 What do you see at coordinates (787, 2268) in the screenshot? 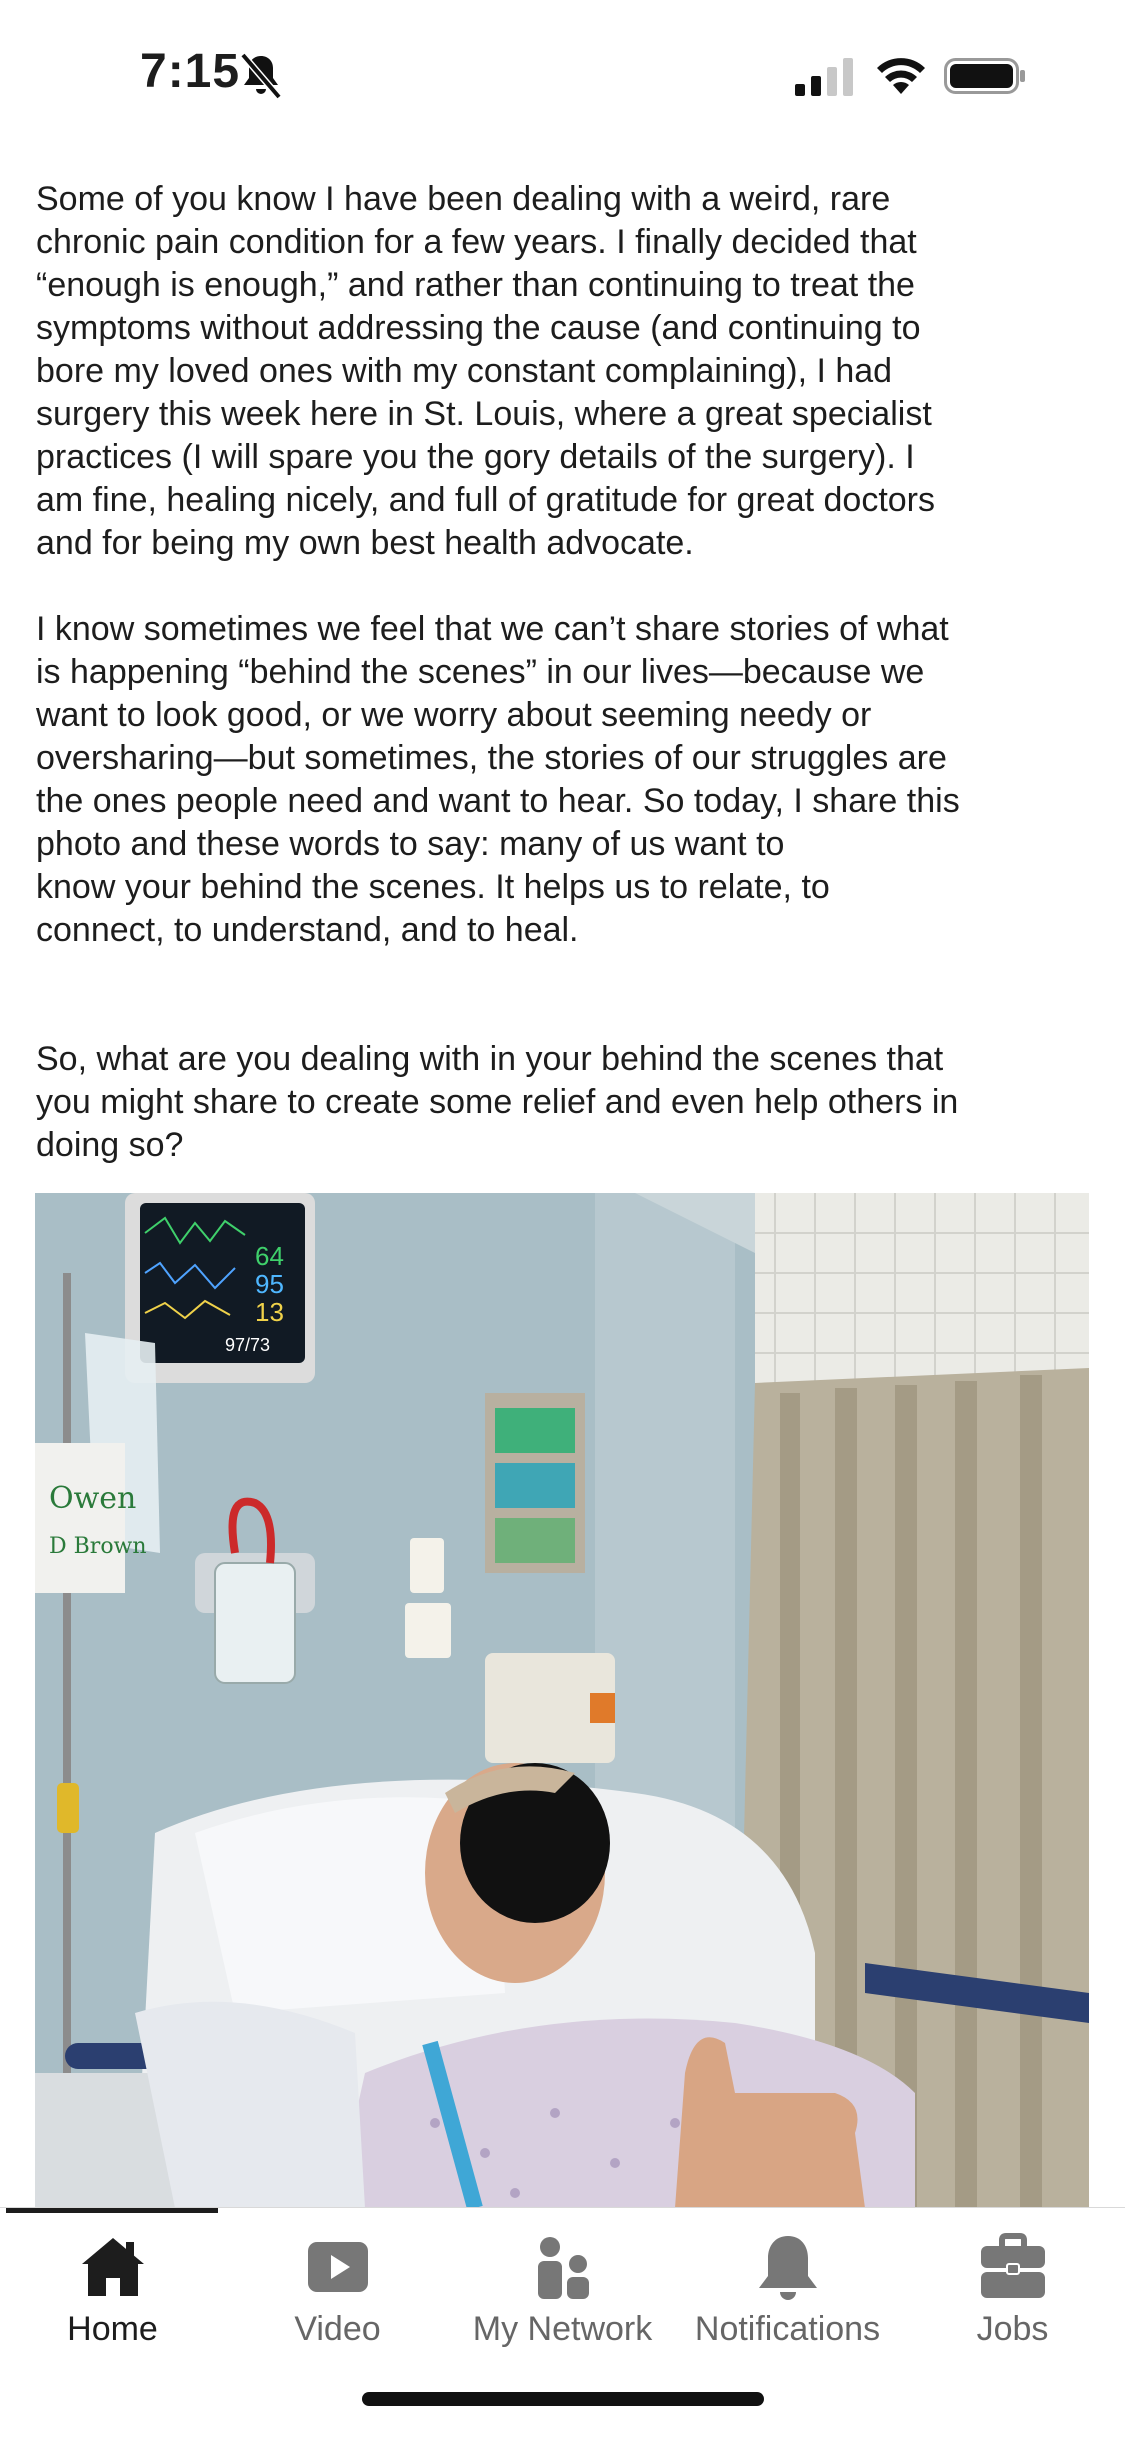
I see `bell-icon` at bounding box center [787, 2268].